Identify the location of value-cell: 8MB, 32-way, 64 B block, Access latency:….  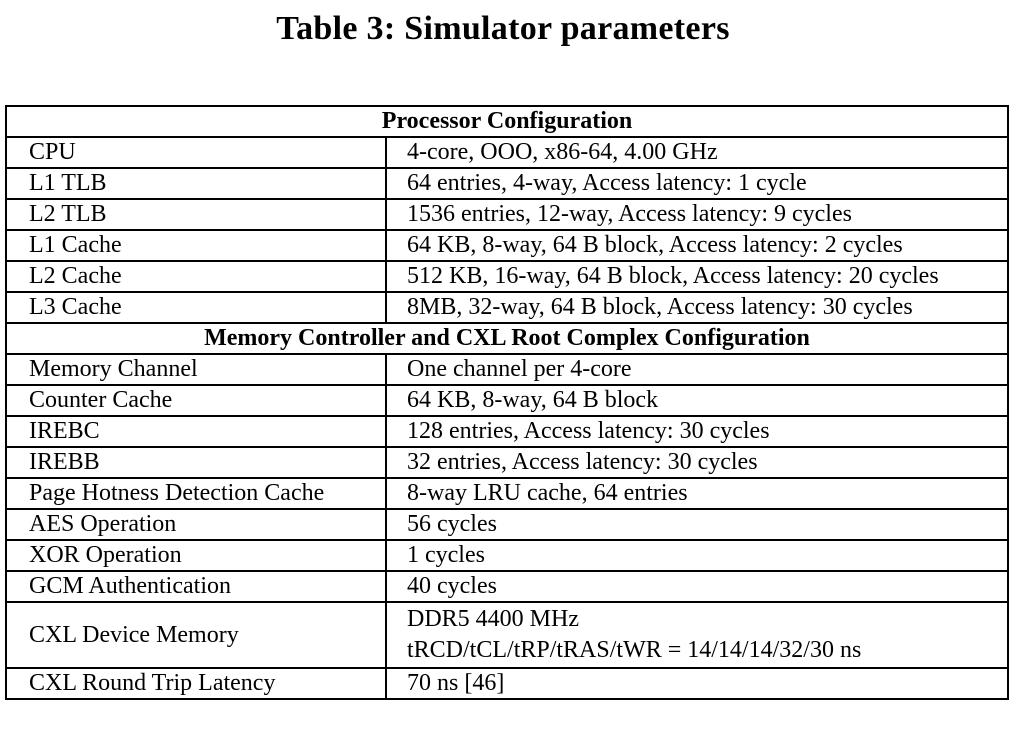
(697, 307).